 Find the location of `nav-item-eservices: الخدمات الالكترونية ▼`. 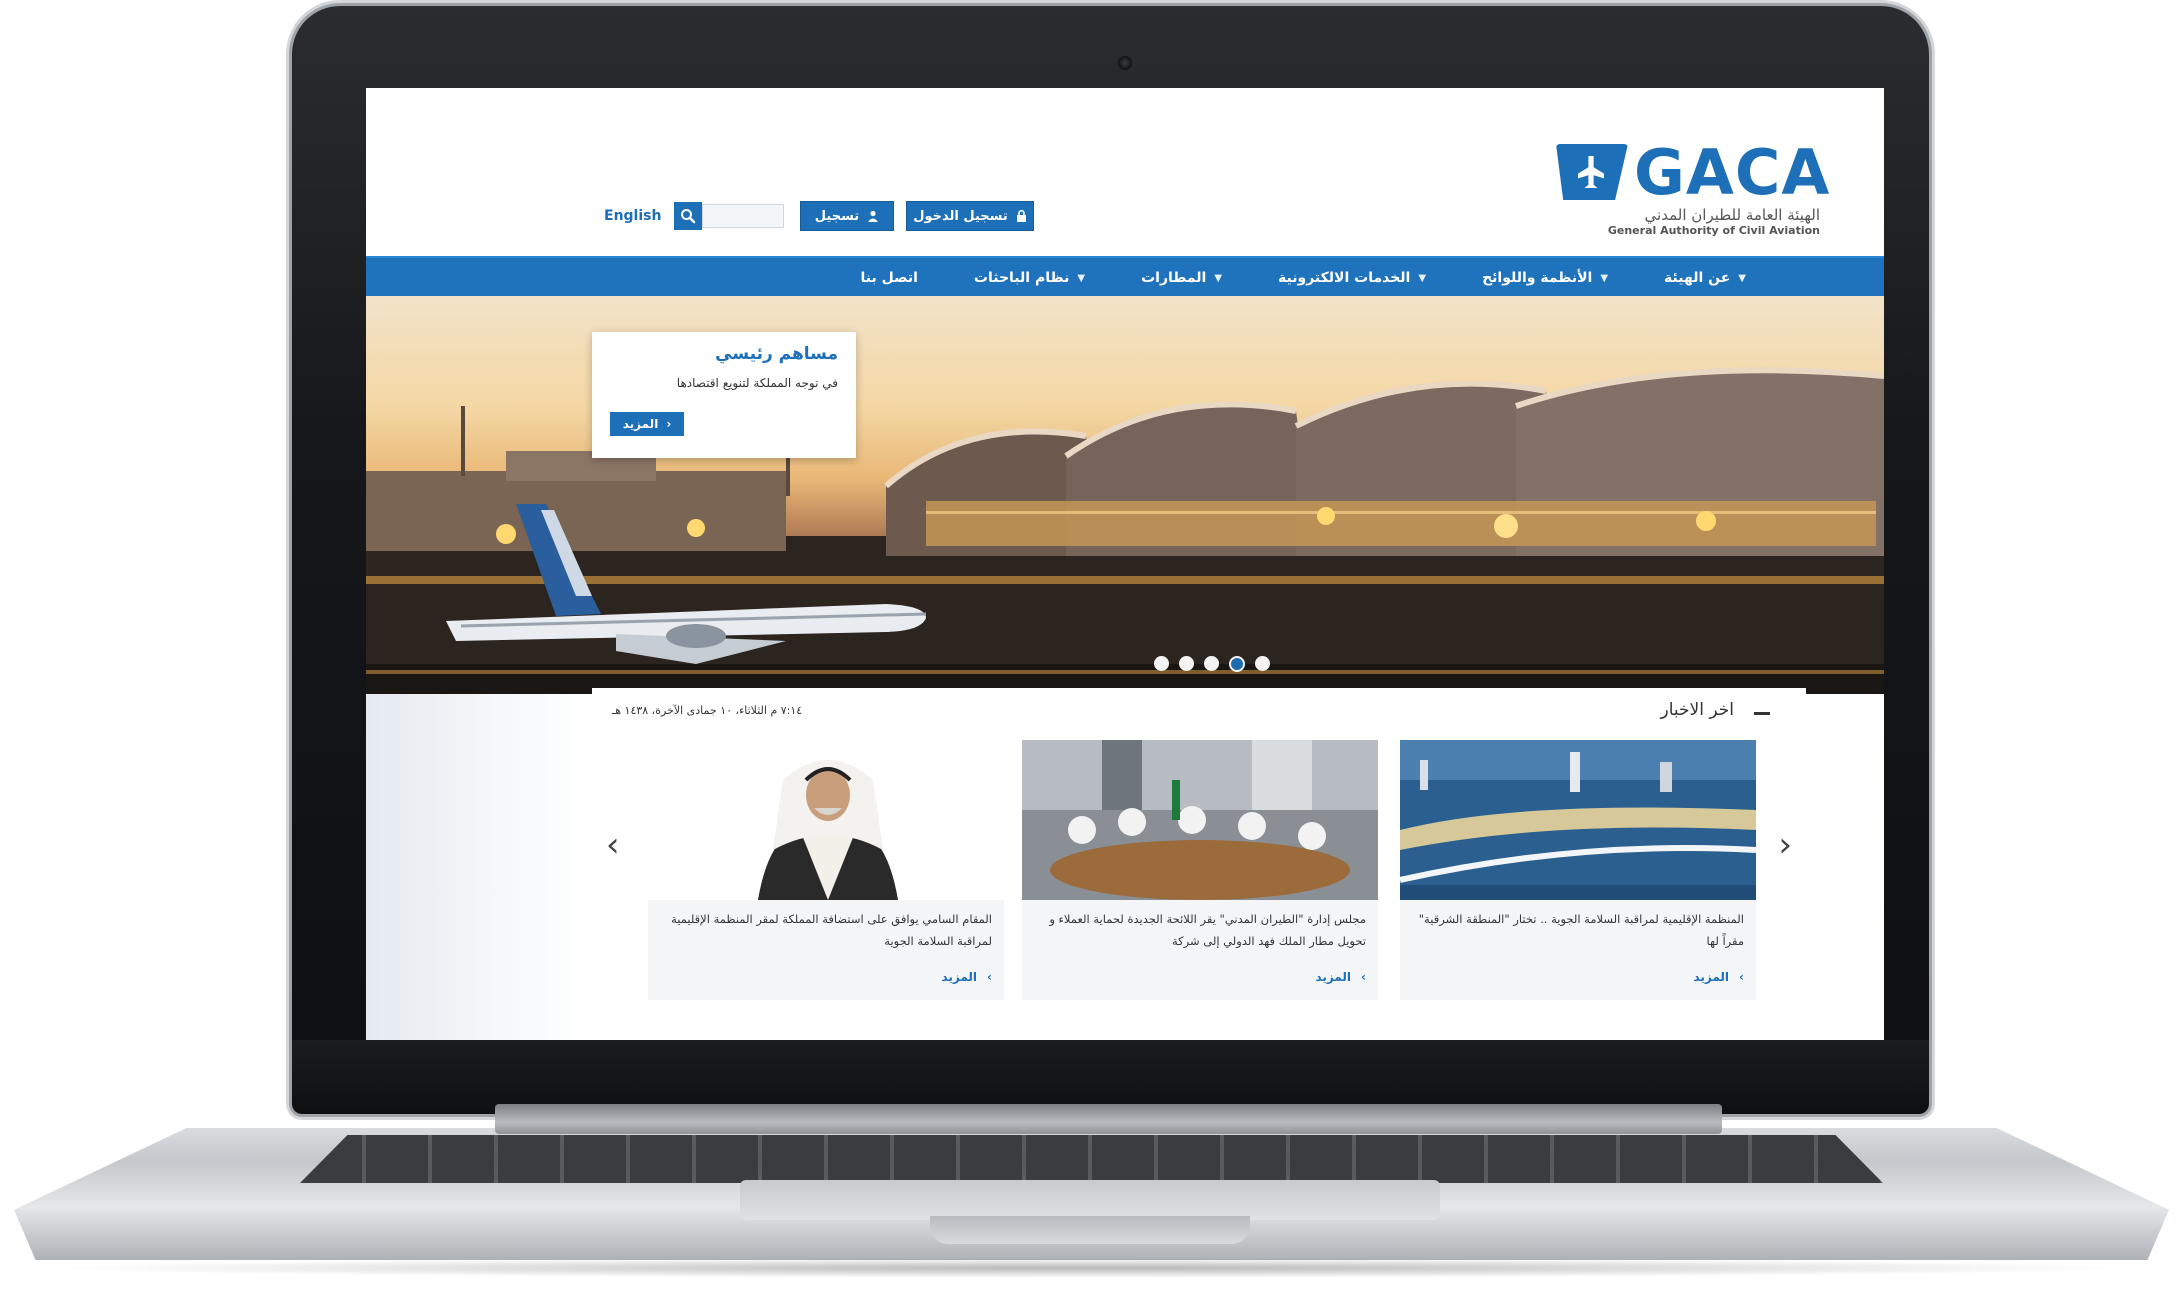

nav-item-eservices: الخدمات الالكترونية ▼ is located at coordinates (1352, 278).